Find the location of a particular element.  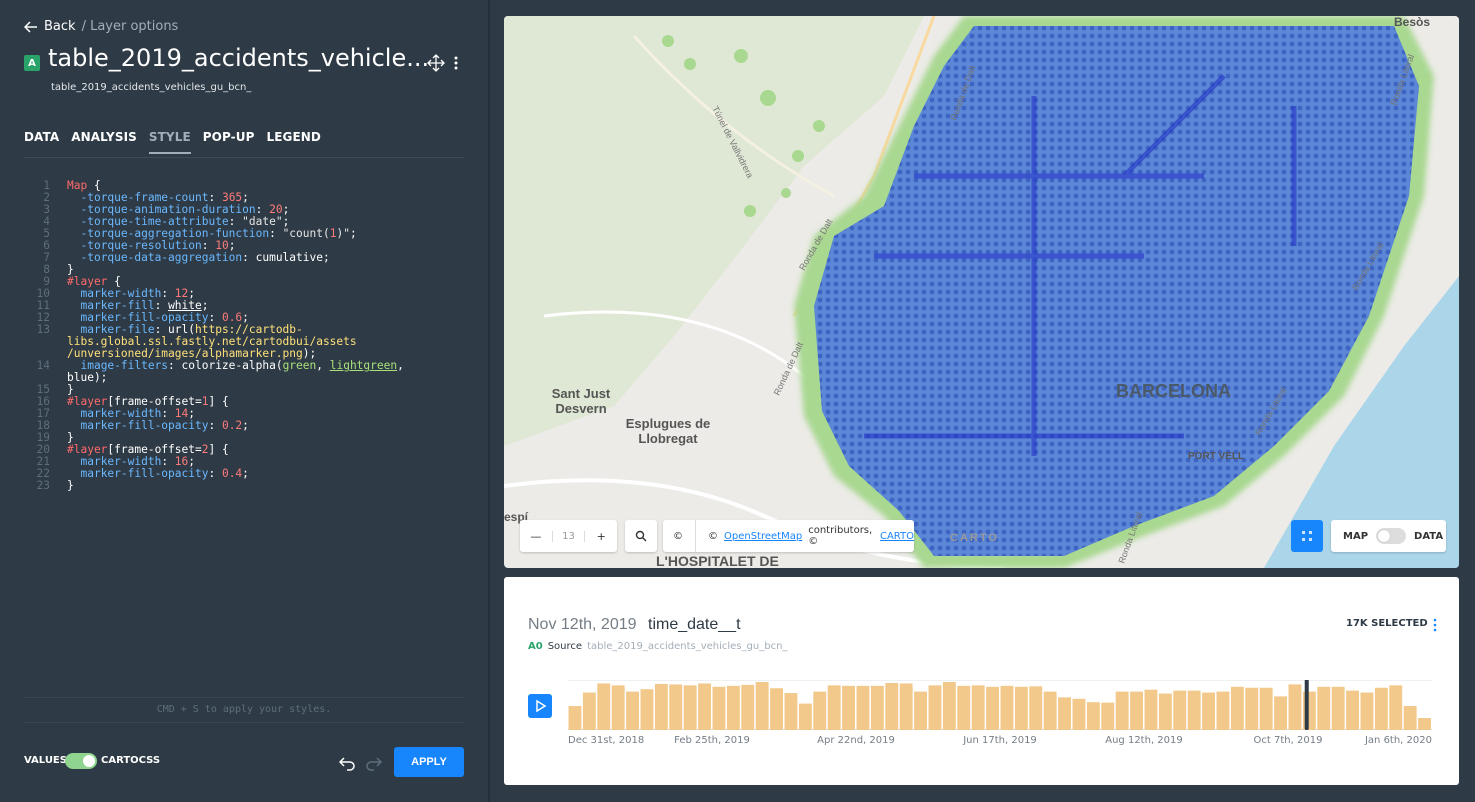

arrow-left-icon is located at coordinates (30, 26).